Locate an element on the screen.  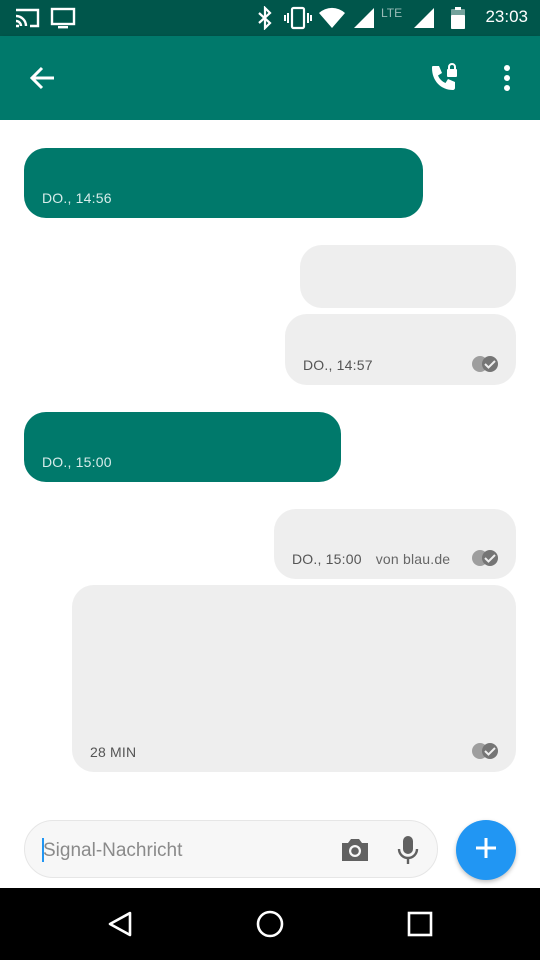
message-bubble-incoming: DO., 15:00 is located at coordinates (182, 447).